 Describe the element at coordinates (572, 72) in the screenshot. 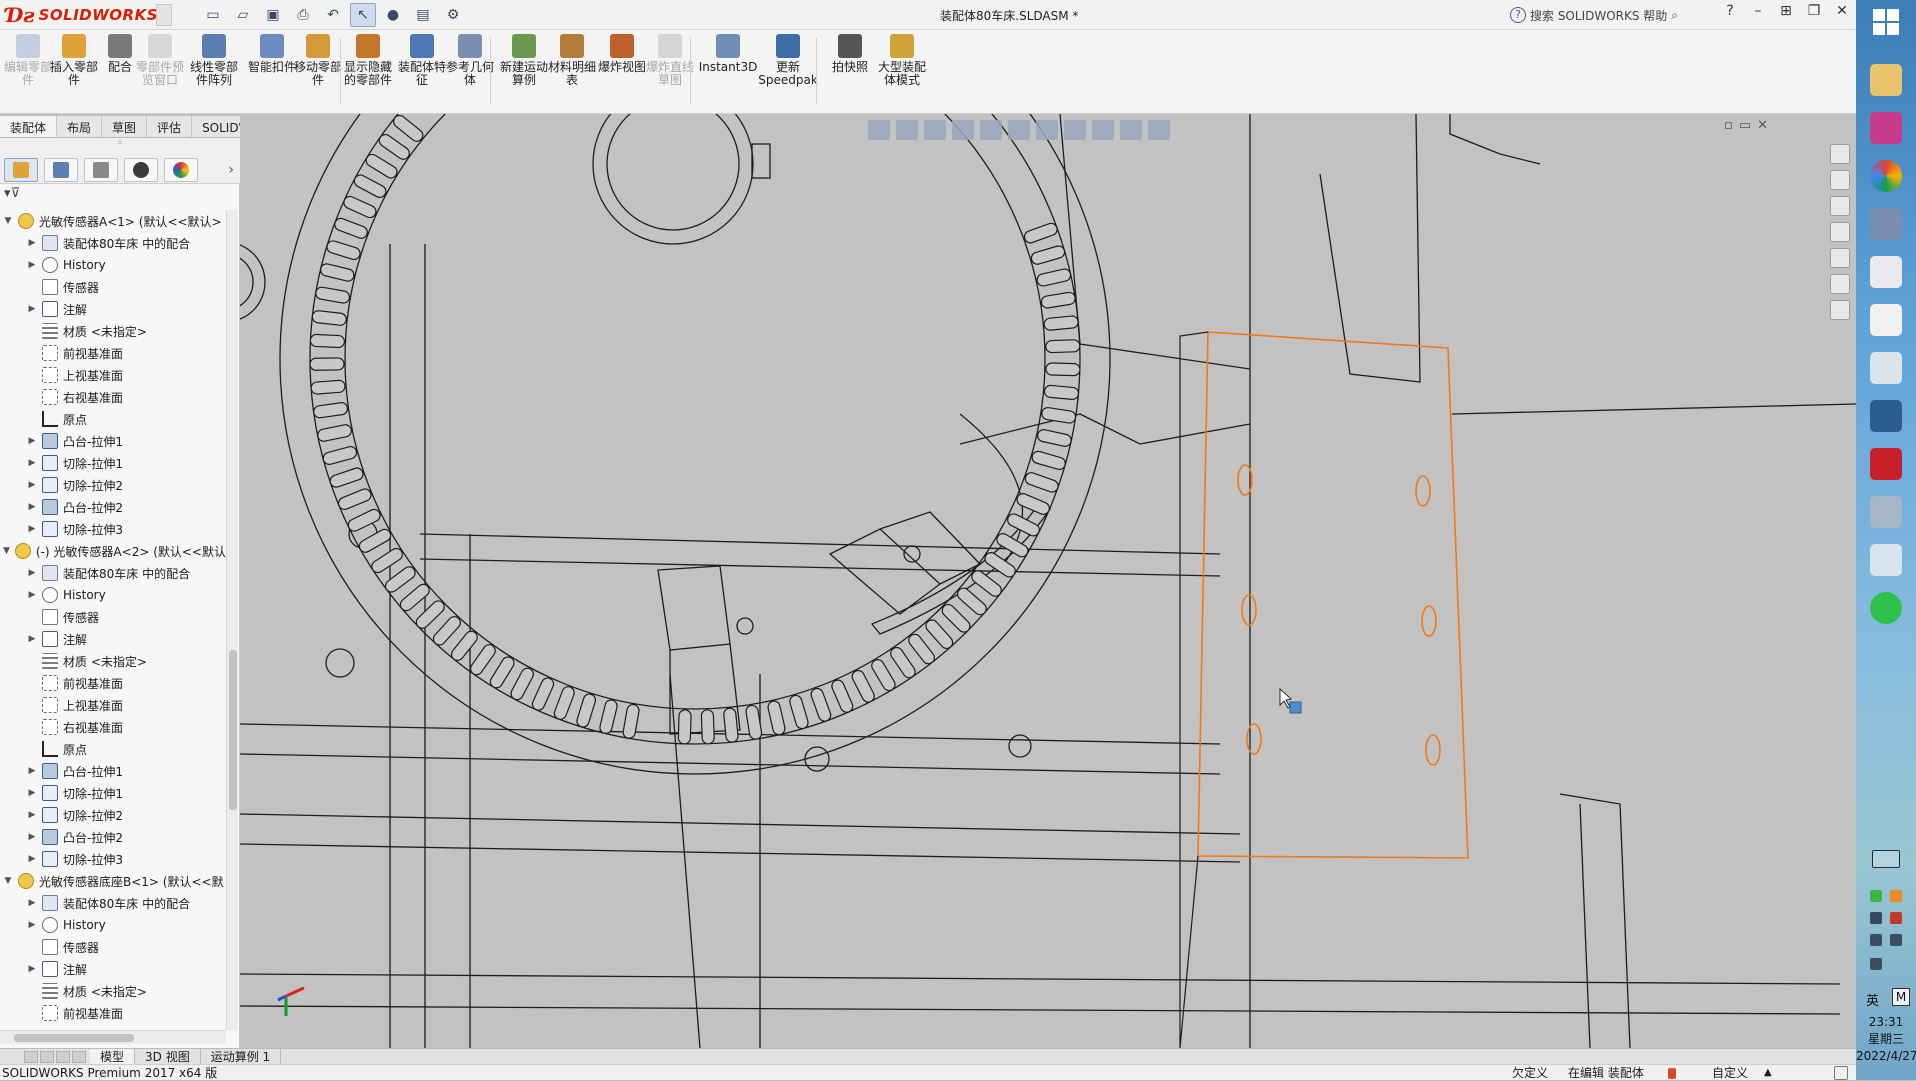

I see `ribbon-button-11: 材料明细表` at that location.